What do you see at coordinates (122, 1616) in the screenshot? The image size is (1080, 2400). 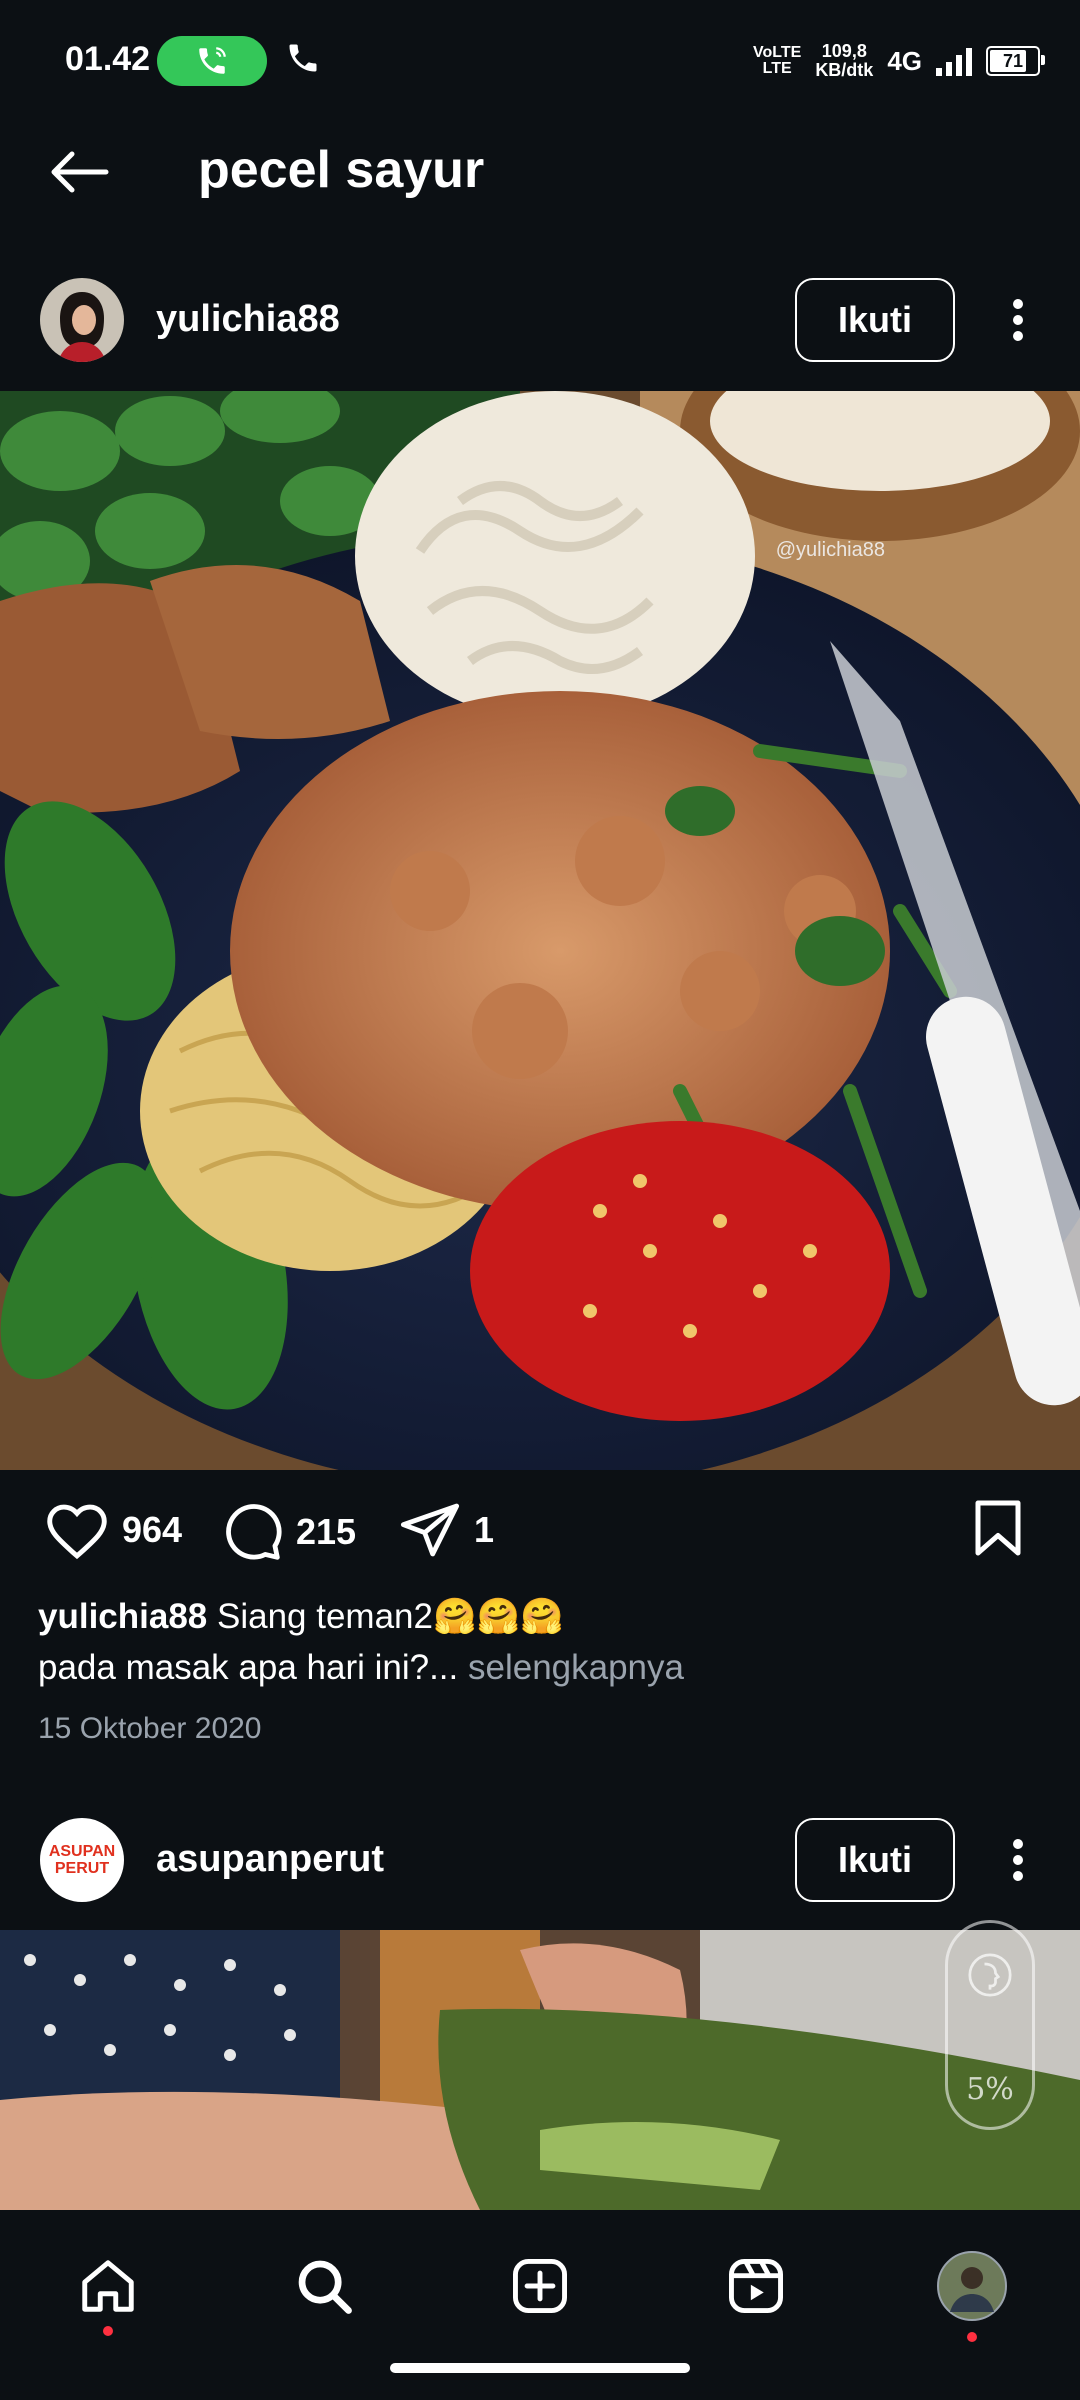 I see `caption-username: yulichia88` at bounding box center [122, 1616].